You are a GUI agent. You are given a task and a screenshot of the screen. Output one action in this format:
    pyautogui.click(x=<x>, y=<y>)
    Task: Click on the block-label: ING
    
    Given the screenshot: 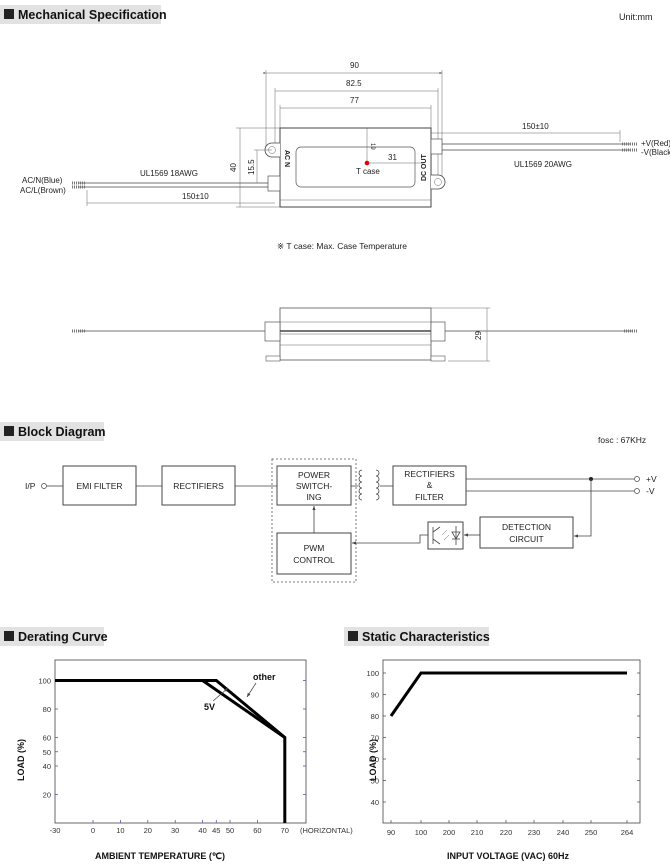 What is the action you would take?
    pyautogui.click(x=313, y=497)
    